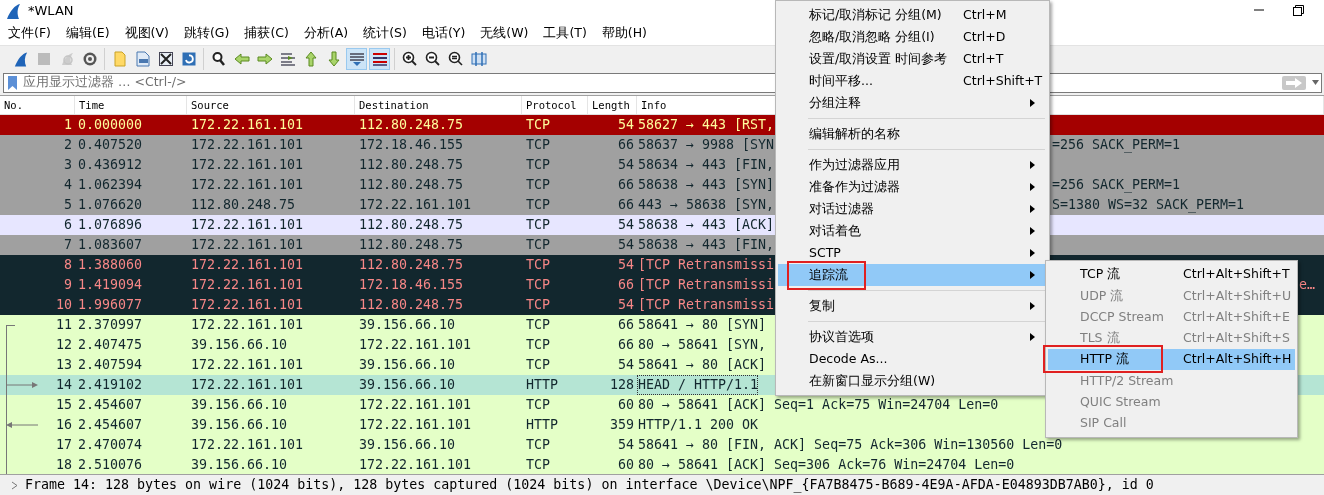  What do you see at coordinates (702, 325) in the screenshot?
I see `table-cell-text: 58641 → 80 [SYN]` at bounding box center [702, 325].